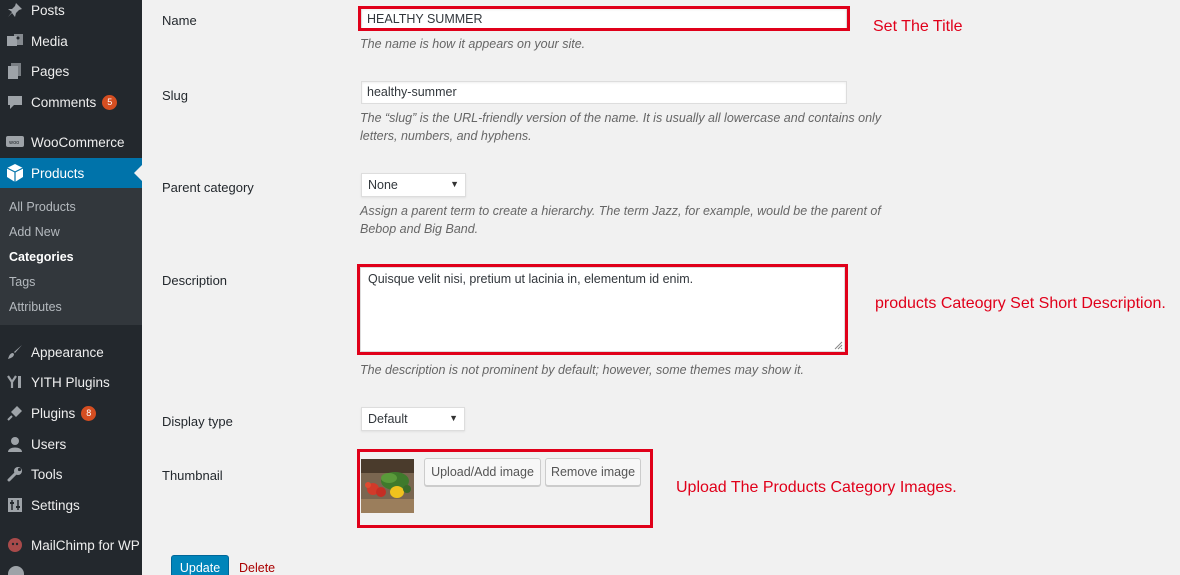 The image size is (1180, 575). Describe the element at coordinates (71, 444) in the screenshot. I see `menu-users: Users` at that location.